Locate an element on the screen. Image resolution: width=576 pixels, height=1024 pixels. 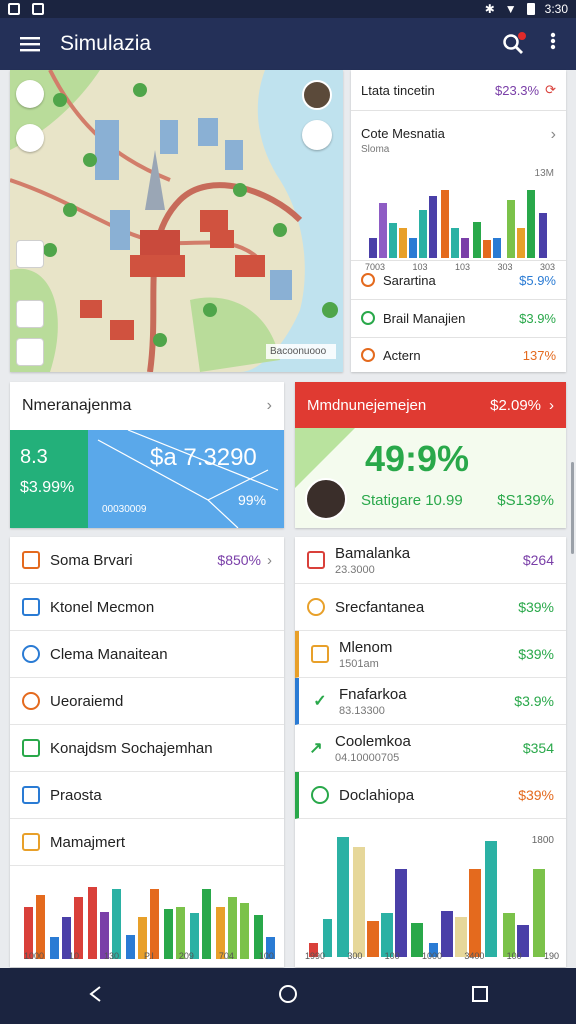
banner-right-title-value: $2.09% is located at coordinates (515, 405).